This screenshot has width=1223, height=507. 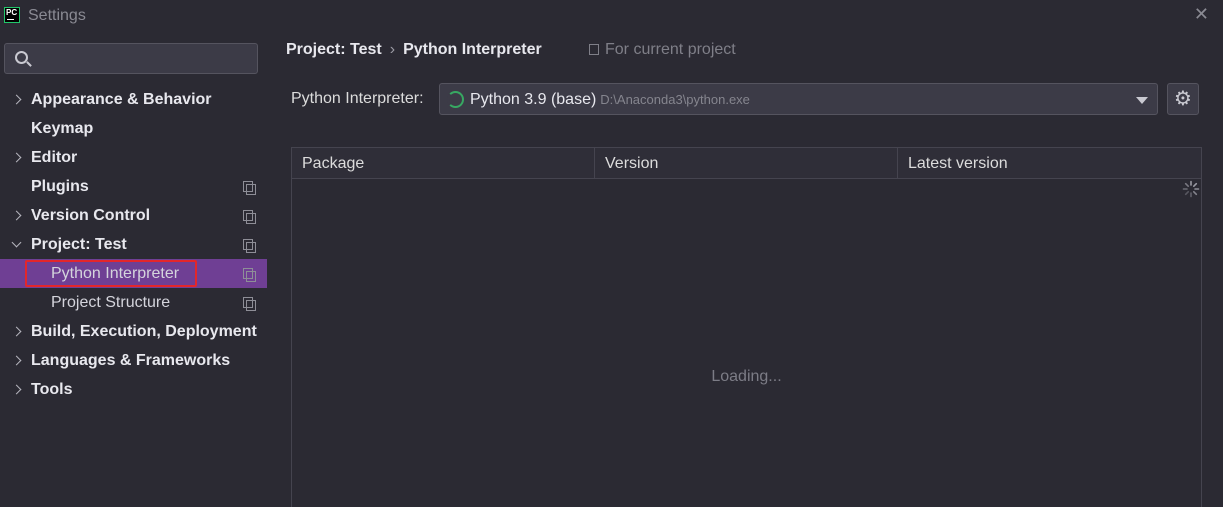 I want to click on interpreter-name: Python 3.9 (base), so click(x=533, y=99).